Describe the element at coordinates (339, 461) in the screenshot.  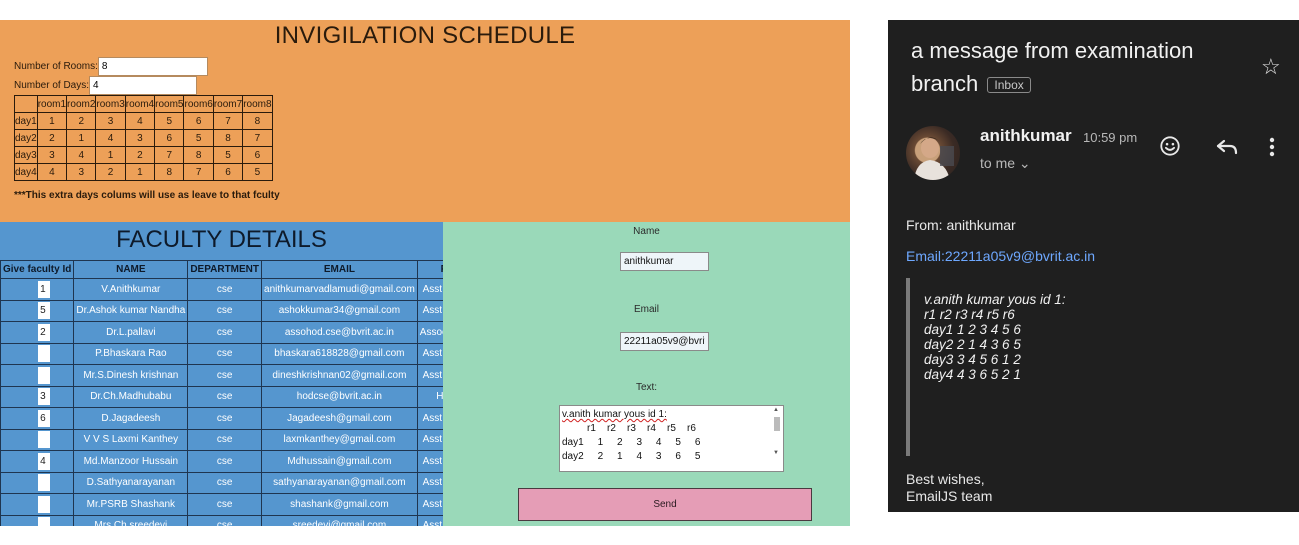
I see `faculty-email: Mdhussain@gmail.com` at that location.